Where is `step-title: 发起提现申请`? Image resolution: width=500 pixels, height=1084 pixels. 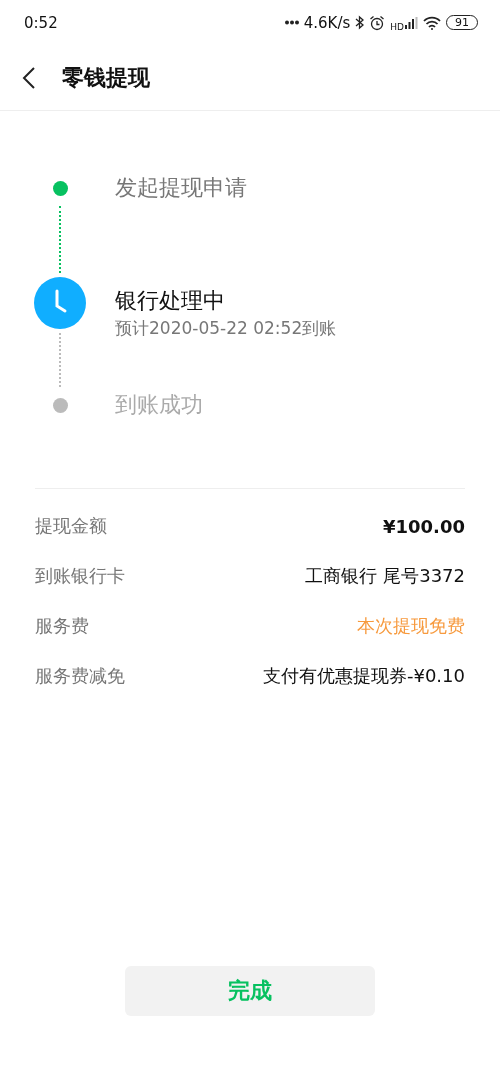
step-title: 发起提现申请 is located at coordinates (181, 188).